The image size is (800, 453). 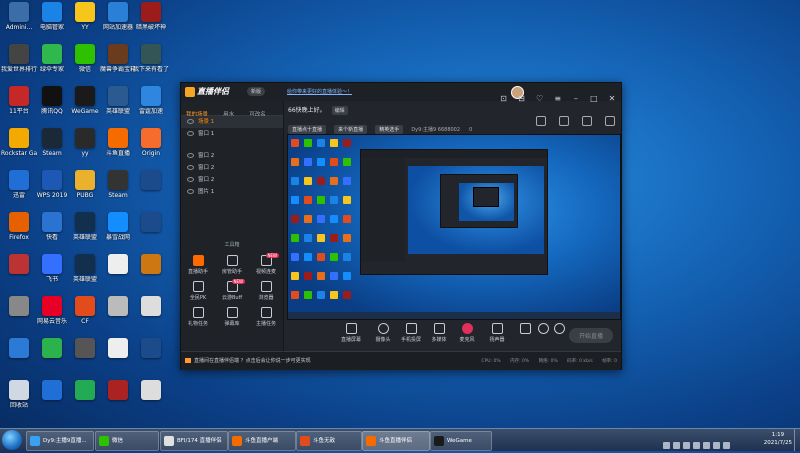 What do you see at coordinates (266, 318) in the screenshot?
I see `toolbox-item: 主播任务` at bounding box center [266, 318].